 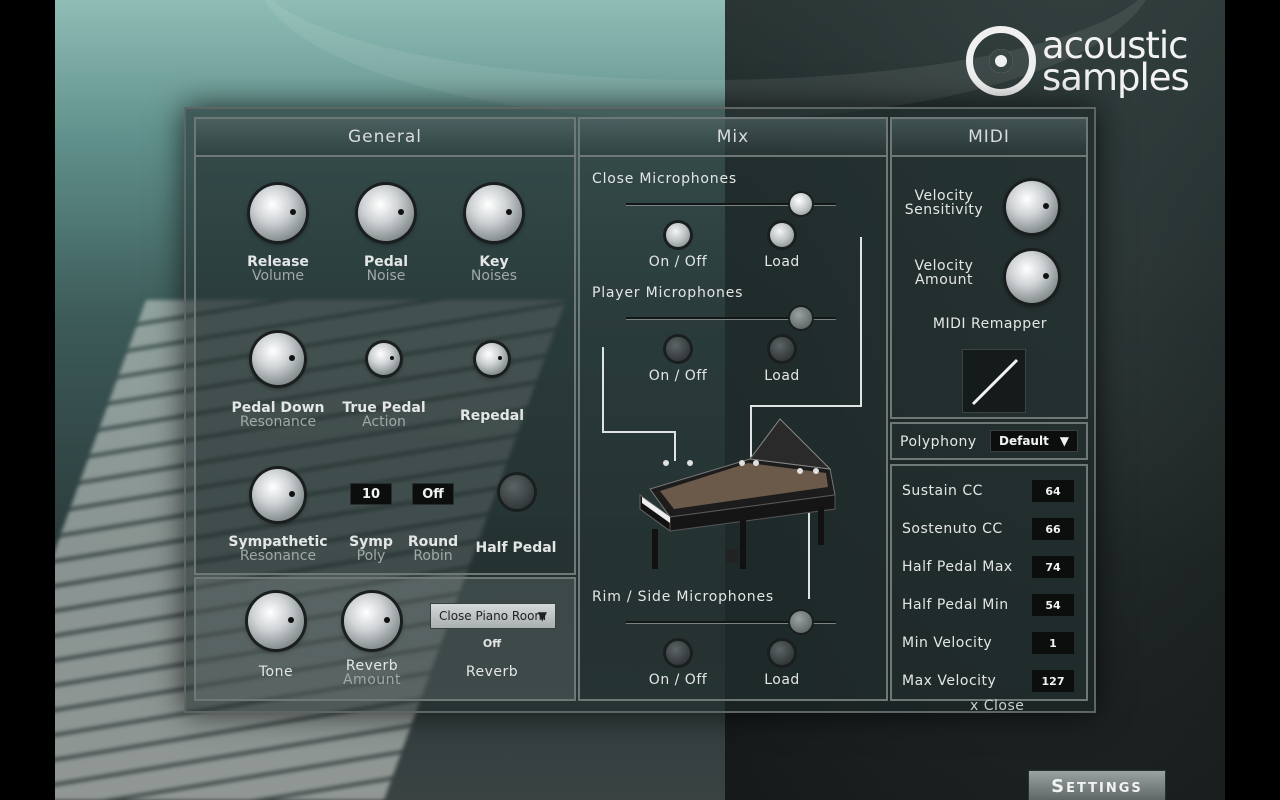 I want to click on midi-header: MIDI, so click(x=989, y=138).